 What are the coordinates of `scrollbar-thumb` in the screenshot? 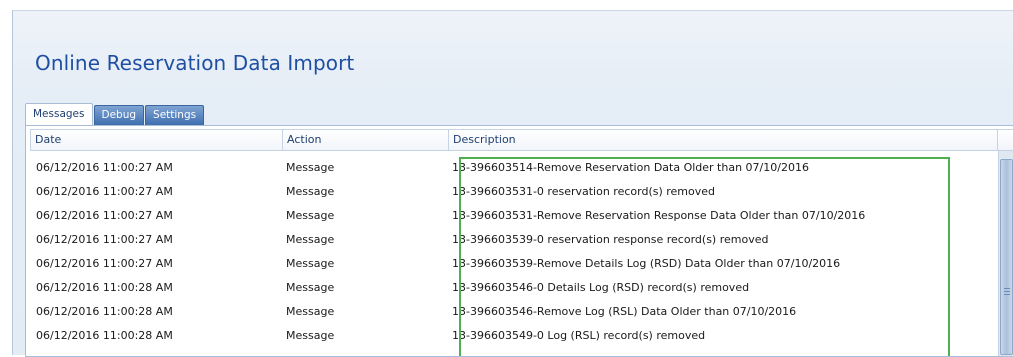 It's located at (1006, 257).